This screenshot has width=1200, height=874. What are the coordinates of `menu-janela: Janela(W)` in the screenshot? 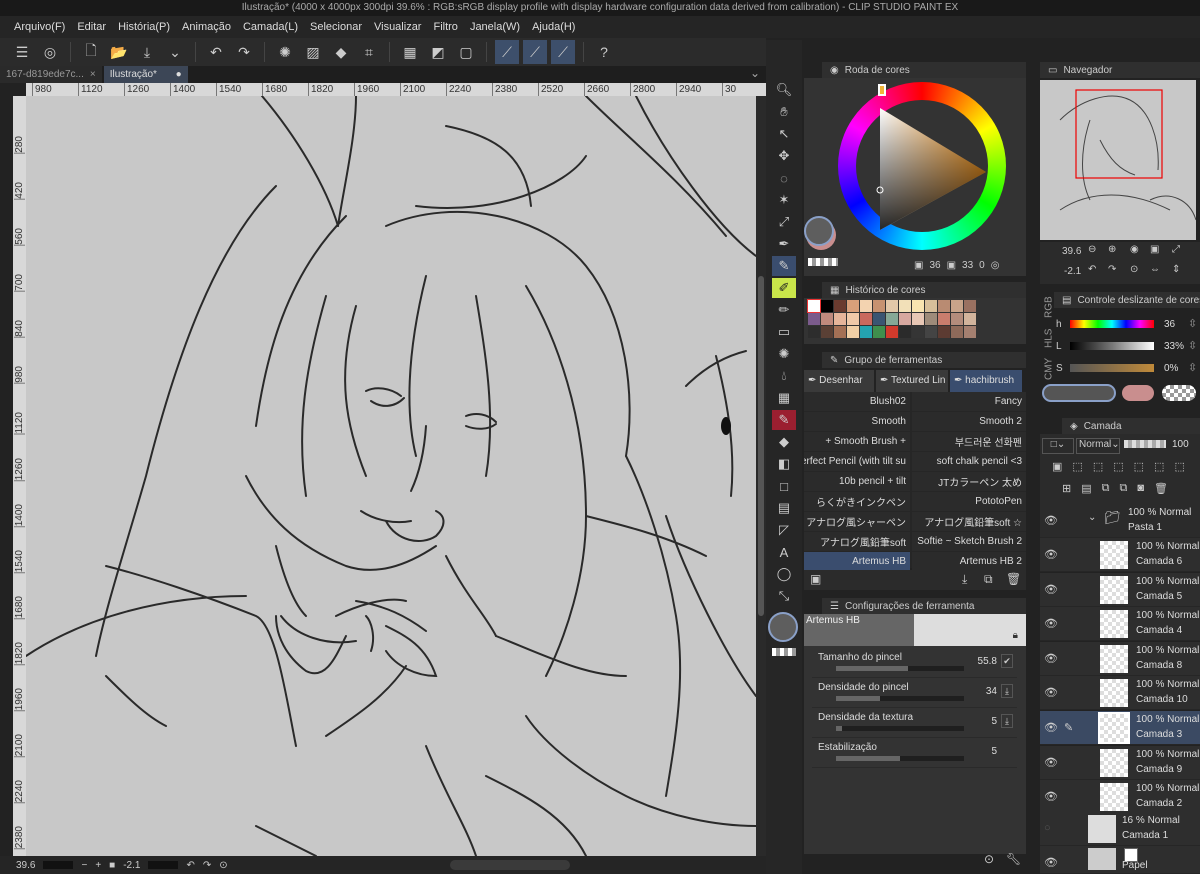 It's located at (495, 27).